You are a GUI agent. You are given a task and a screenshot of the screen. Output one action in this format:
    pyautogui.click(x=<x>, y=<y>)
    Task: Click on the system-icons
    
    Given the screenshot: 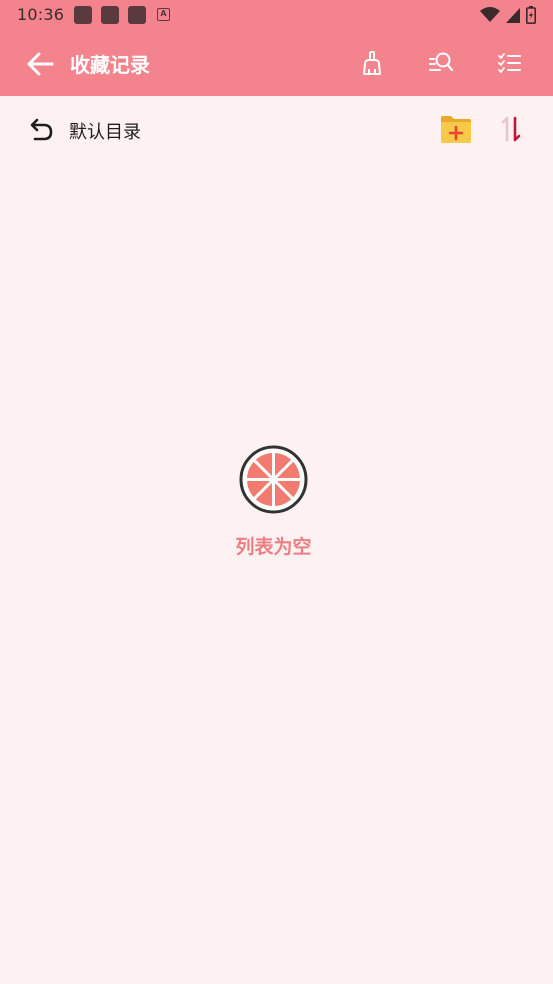 What is the action you would take?
    pyautogui.click(x=508, y=15)
    